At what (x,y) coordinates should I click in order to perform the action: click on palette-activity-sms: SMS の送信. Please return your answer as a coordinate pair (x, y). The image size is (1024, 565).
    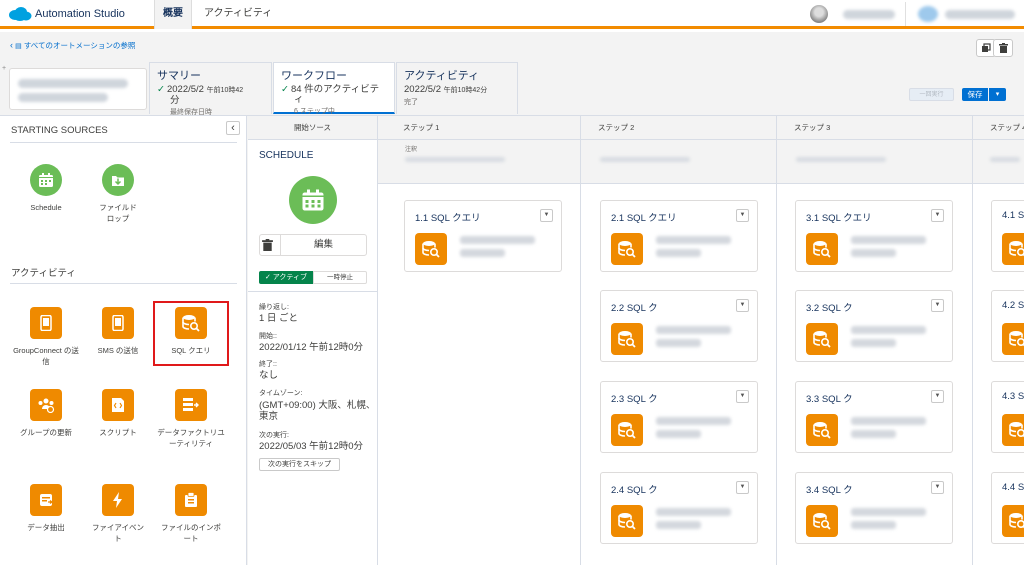
    Looking at the image, I should click on (118, 331).